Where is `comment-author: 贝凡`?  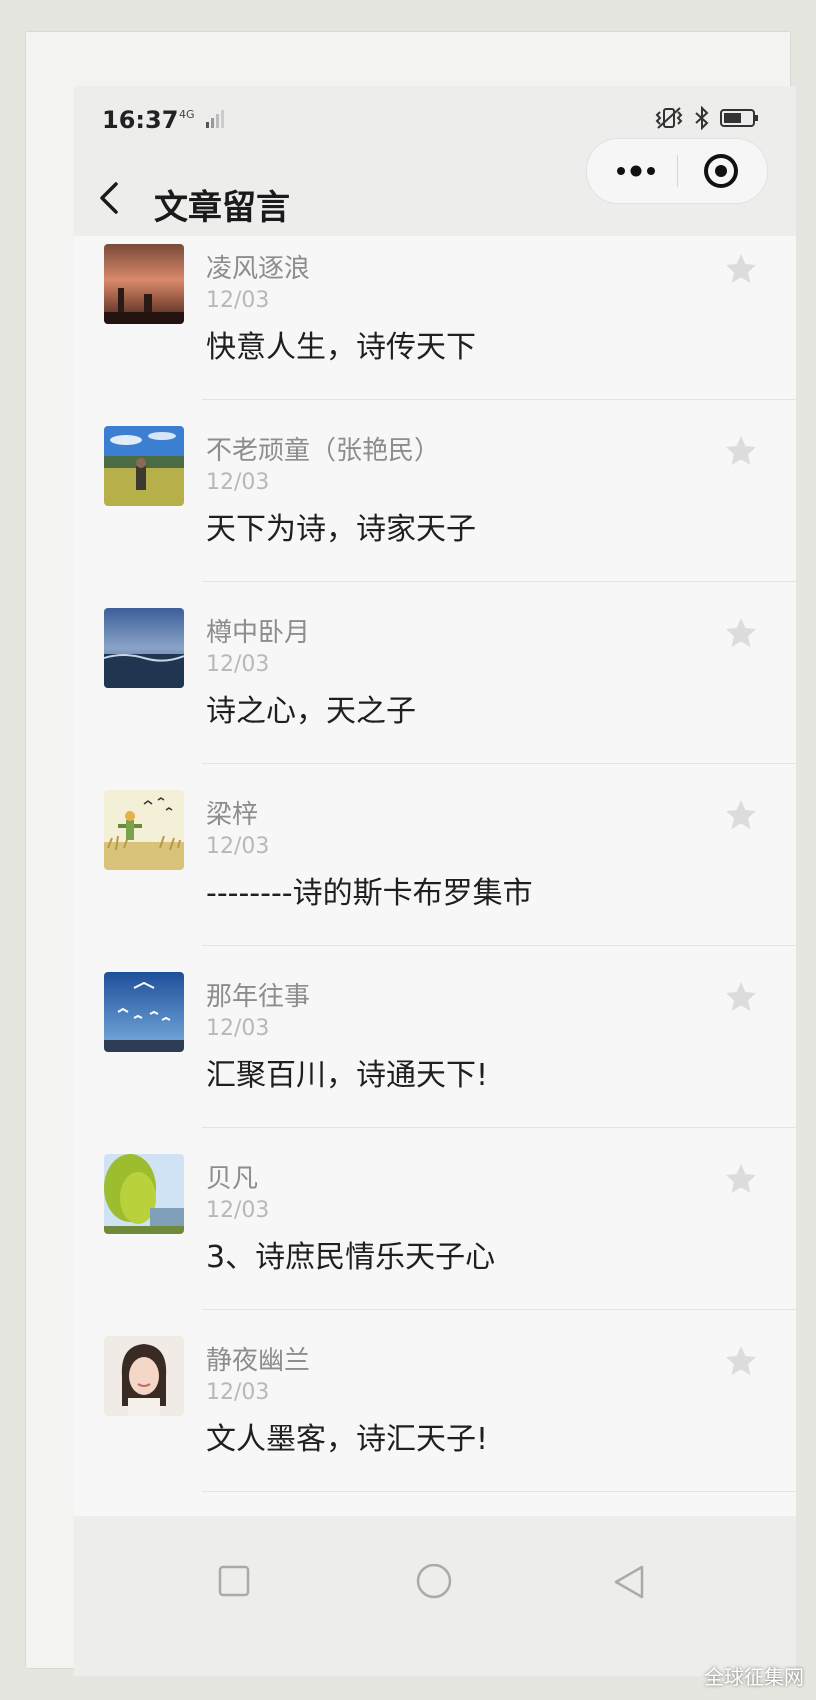
comment-author: 贝凡 is located at coordinates (232, 1179).